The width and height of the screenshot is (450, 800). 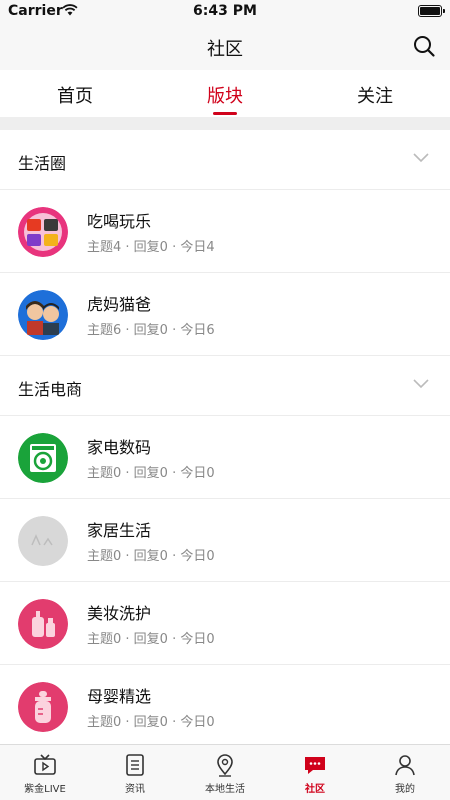 I want to click on bottom-tab-bar: 紫金LIVE 资讯 本地生活 社区 我的, so click(x=225, y=772).